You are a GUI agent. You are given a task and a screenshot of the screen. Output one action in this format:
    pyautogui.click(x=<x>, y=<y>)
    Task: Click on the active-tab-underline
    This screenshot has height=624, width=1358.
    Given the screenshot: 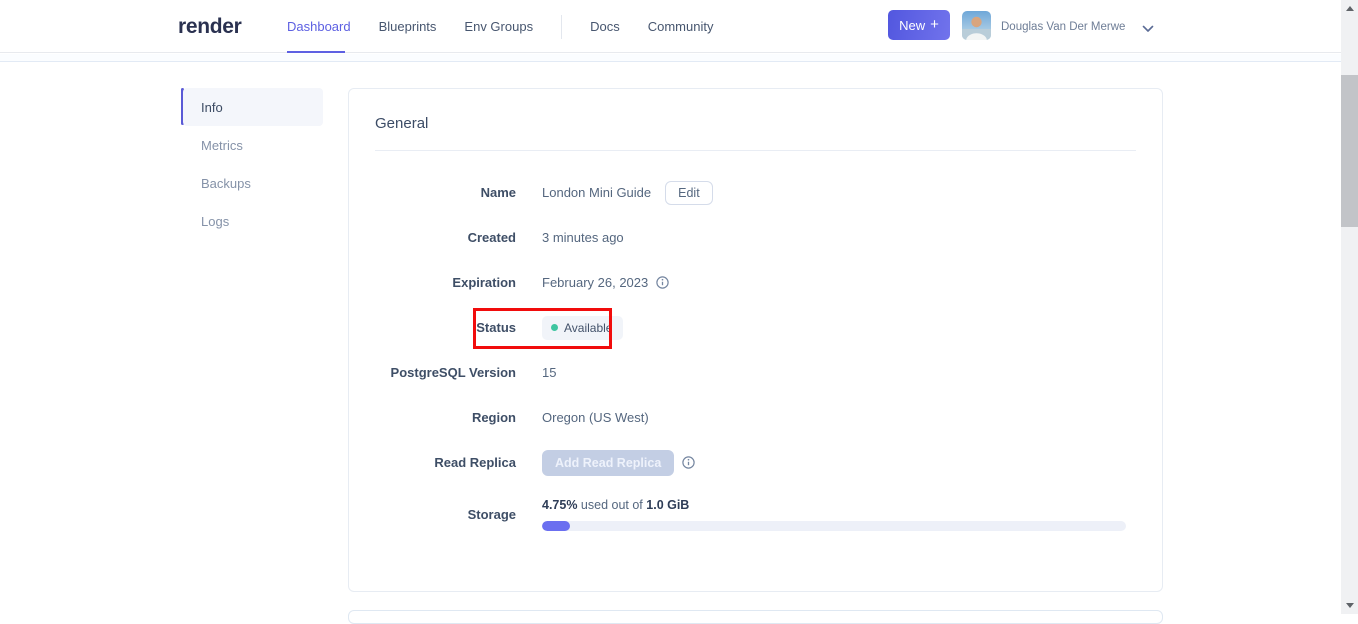 What is the action you would take?
    pyautogui.click(x=316, y=52)
    